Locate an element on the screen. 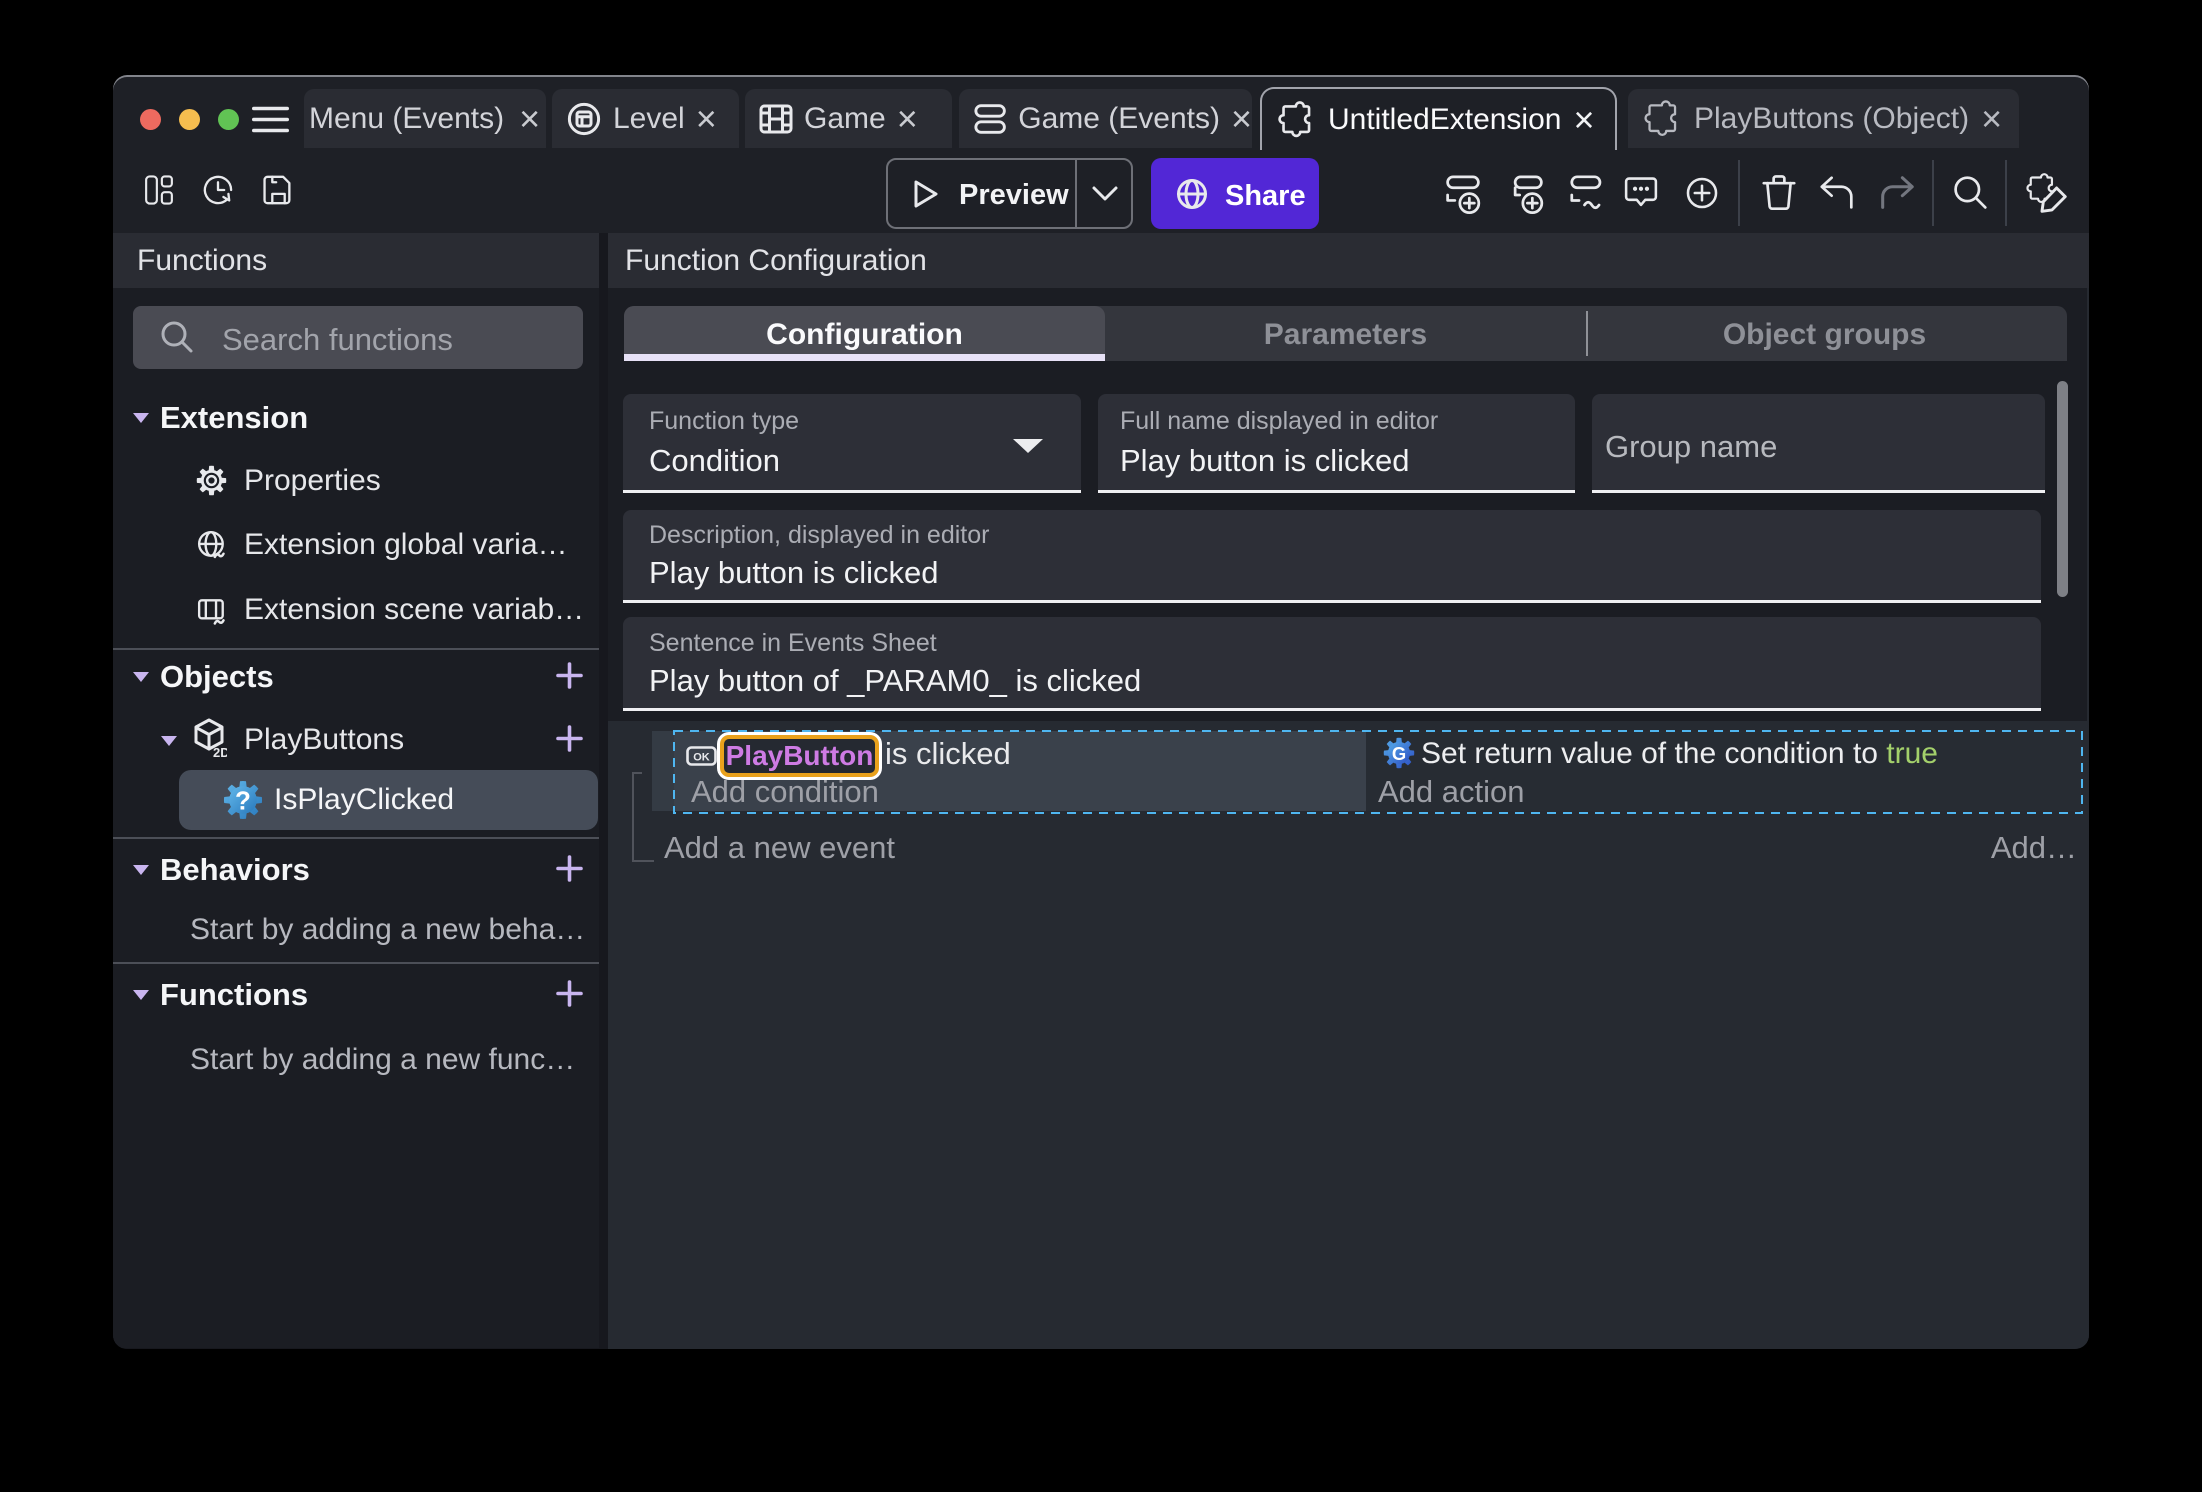  svg-text: G is located at coordinates (1399, 753).